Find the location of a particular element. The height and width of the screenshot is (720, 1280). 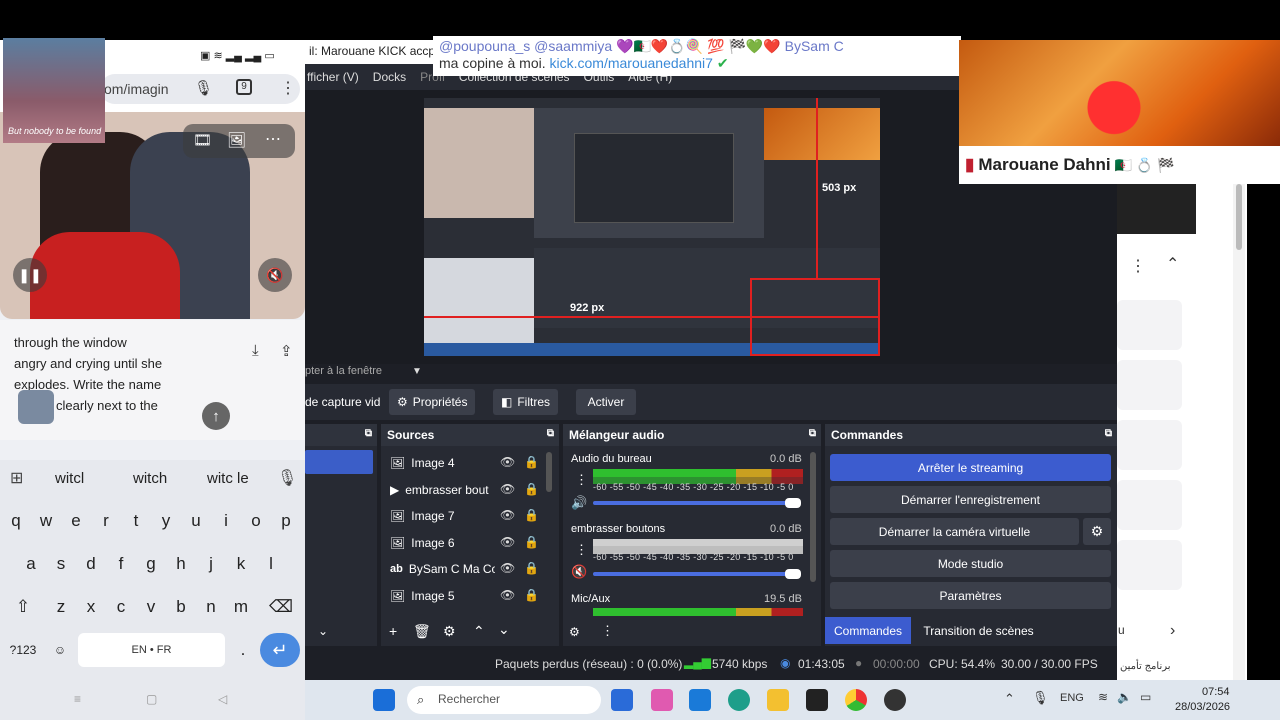

chrome-icon is located at coordinates (856, 700).